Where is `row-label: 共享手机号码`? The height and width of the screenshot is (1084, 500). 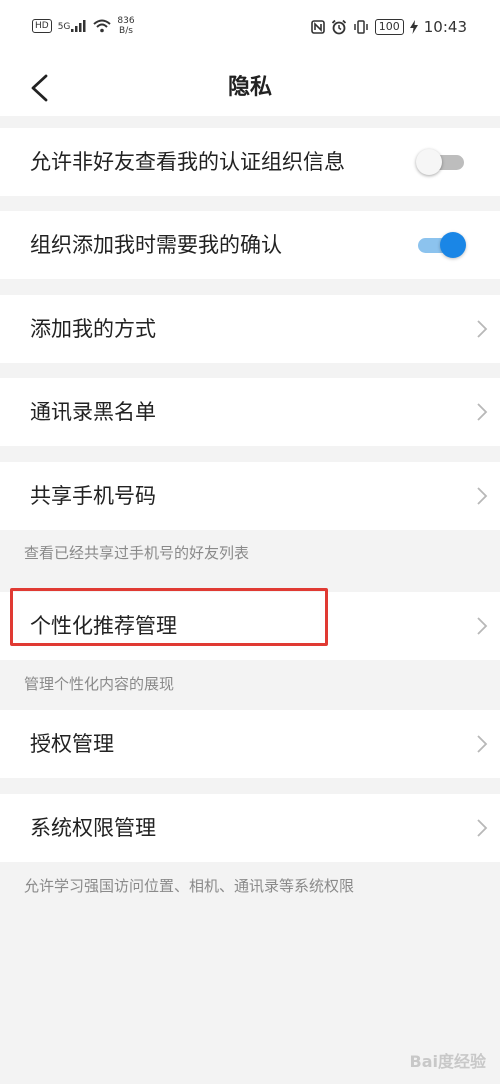 row-label: 共享手机号码 is located at coordinates (93, 496).